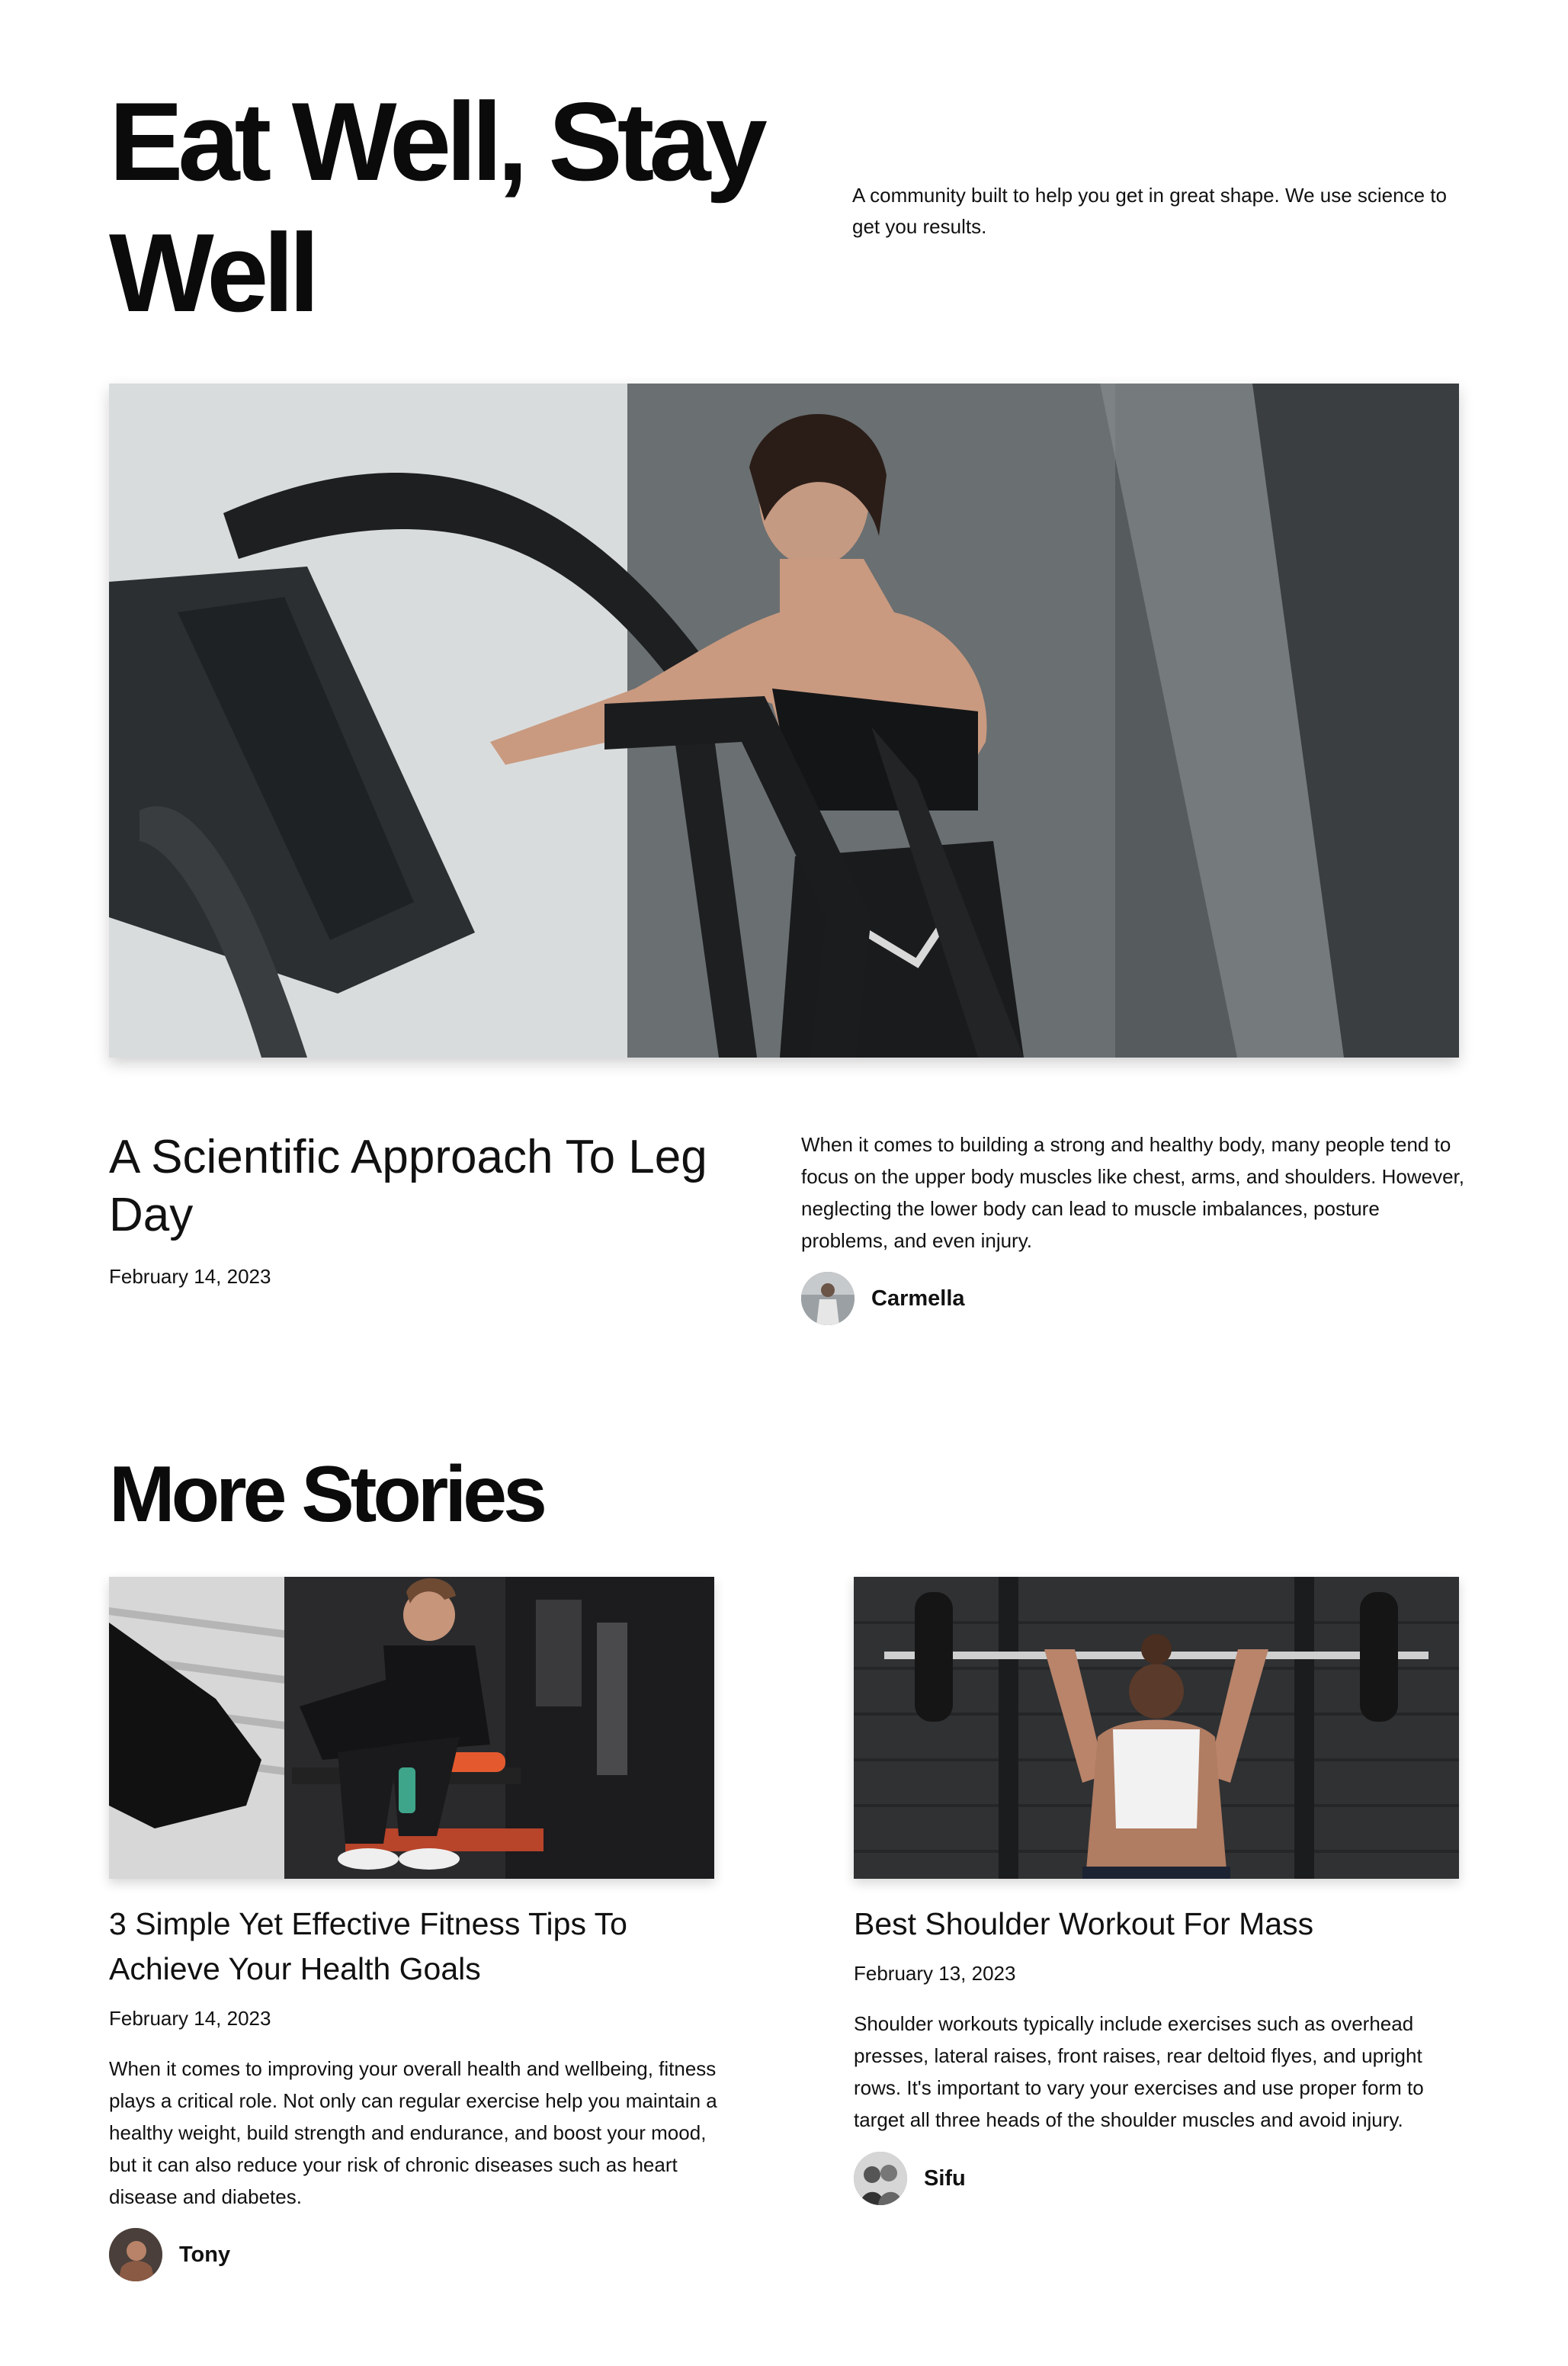 Image resolution: width=1568 pixels, height=2366 pixels. What do you see at coordinates (438, 207) in the screenshot?
I see `hero-title: Eat Well, Stay Well` at bounding box center [438, 207].